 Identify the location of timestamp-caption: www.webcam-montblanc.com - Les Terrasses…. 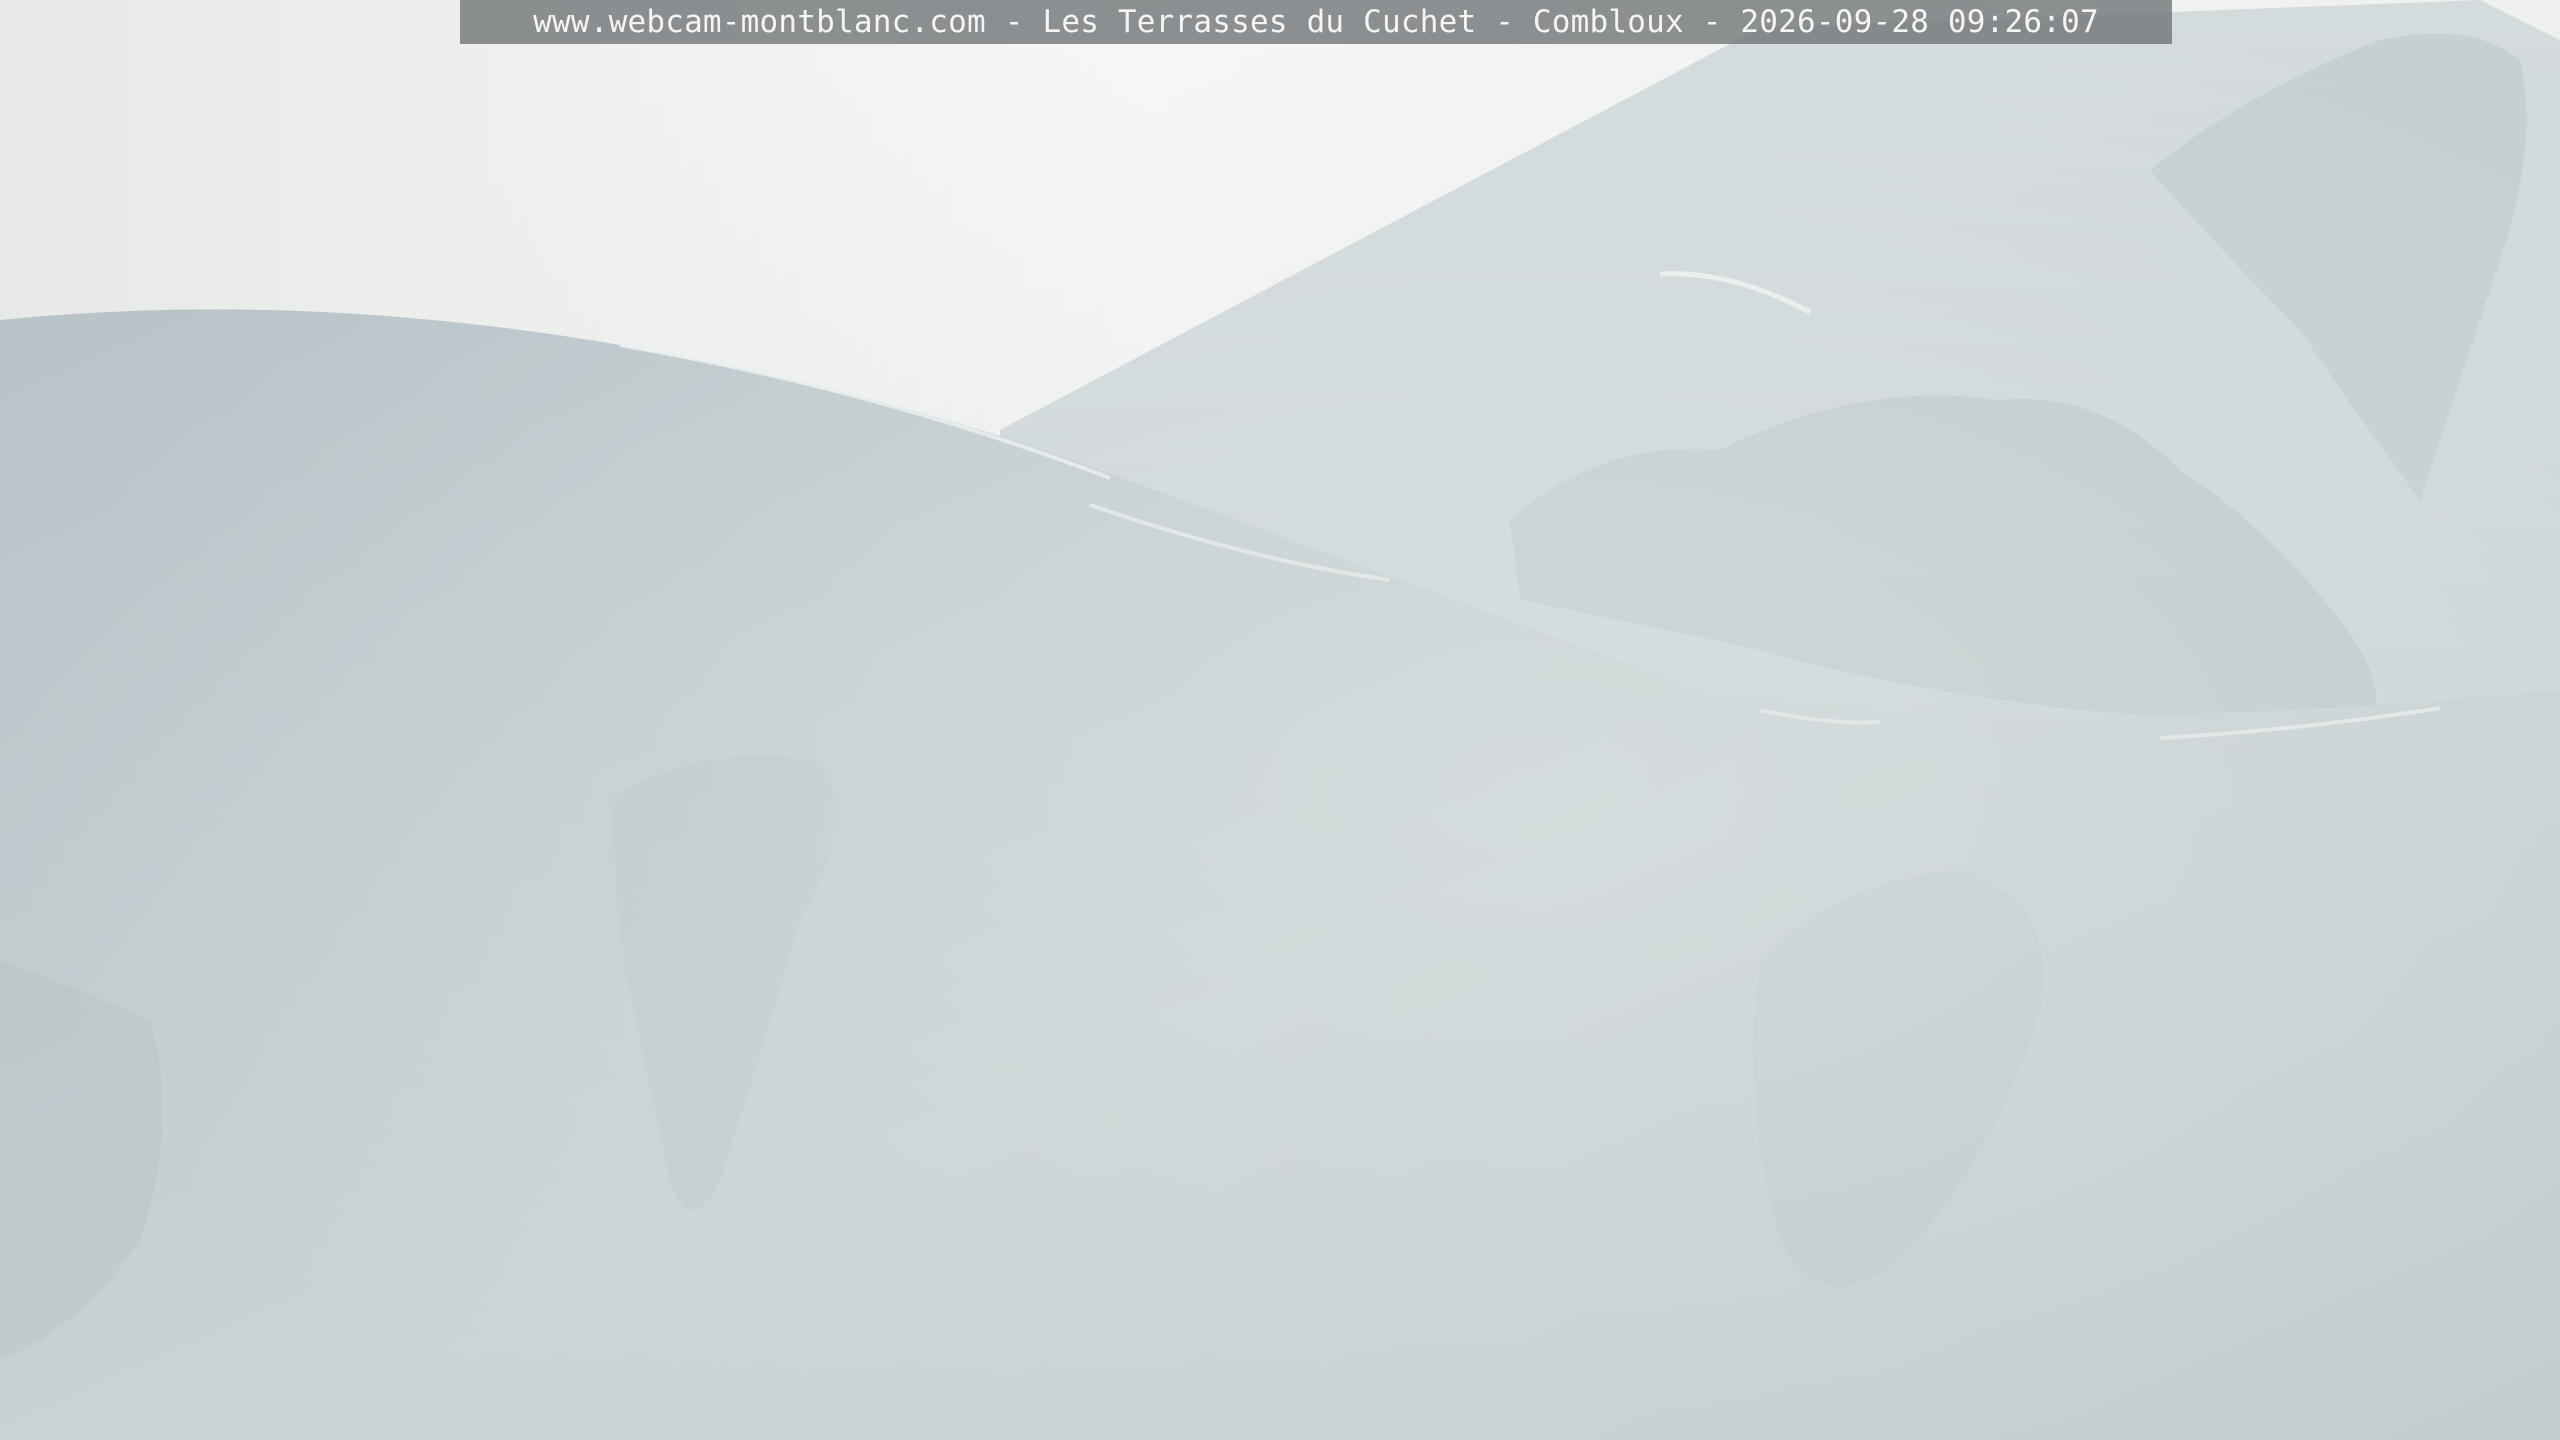
(1316, 22).